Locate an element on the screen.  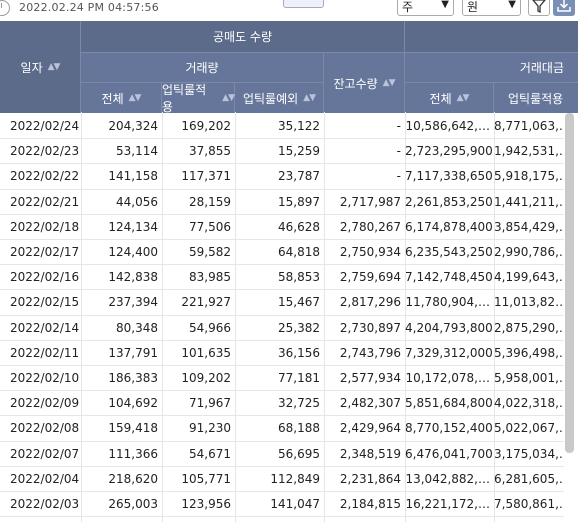
table-cell-amt-total: 6,235,543,250 is located at coordinates (449, 252).